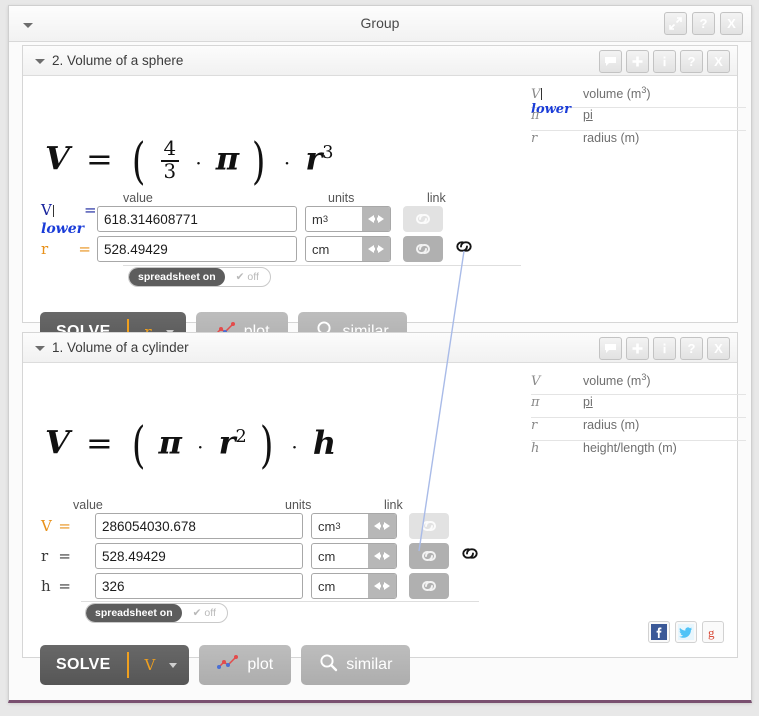 This screenshot has height=716, width=759. I want to click on field-rows-sphere: Vlower = m3 r =, so click(258, 232).